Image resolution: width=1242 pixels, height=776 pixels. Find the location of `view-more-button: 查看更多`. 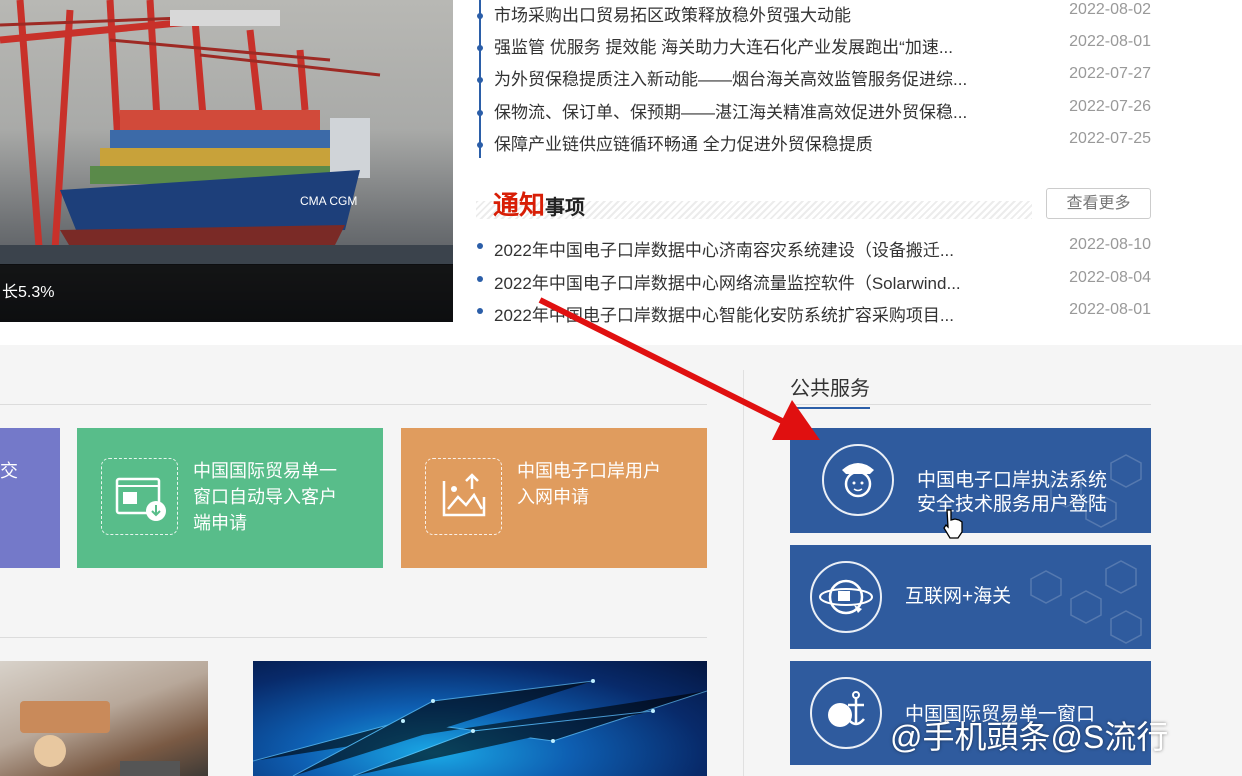

view-more-button: 查看更多 is located at coordinates (1098, 203).